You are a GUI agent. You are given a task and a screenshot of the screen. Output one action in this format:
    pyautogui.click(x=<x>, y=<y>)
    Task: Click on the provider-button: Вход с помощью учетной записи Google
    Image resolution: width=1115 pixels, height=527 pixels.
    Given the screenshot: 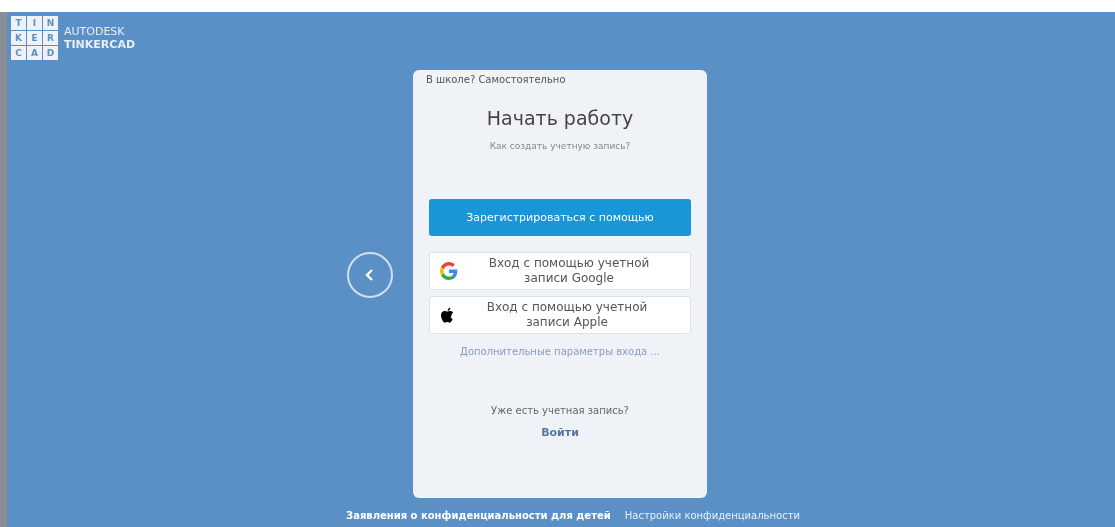 What is the action you would take?
    pyautogui.click(x=560, y=271)
    